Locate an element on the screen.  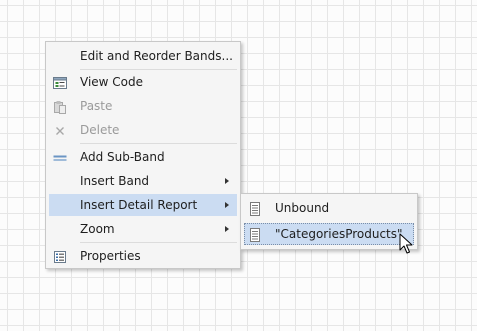
menu-item-delete: Delete is located at coordinates (143, 130).